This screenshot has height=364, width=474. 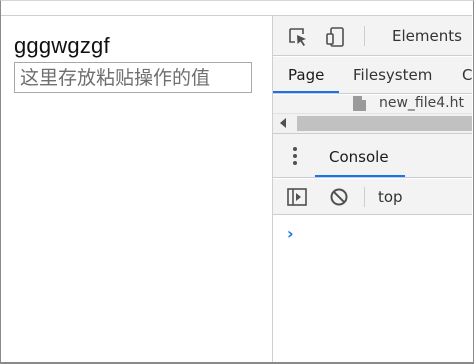 What do you see at coordinates (359, 103) in the screenshot?
I see `file-icon` at bounding box center [359, 103].